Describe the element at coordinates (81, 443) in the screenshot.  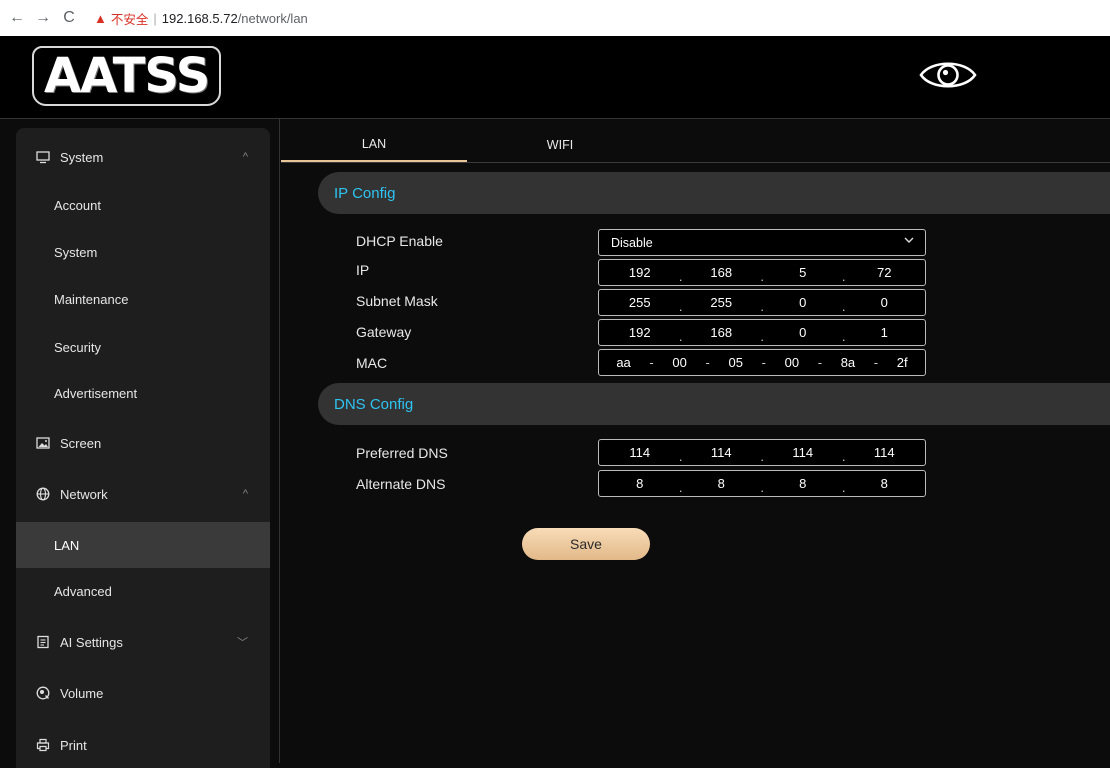
I see `sidebar-item-label: Screen` at that location.